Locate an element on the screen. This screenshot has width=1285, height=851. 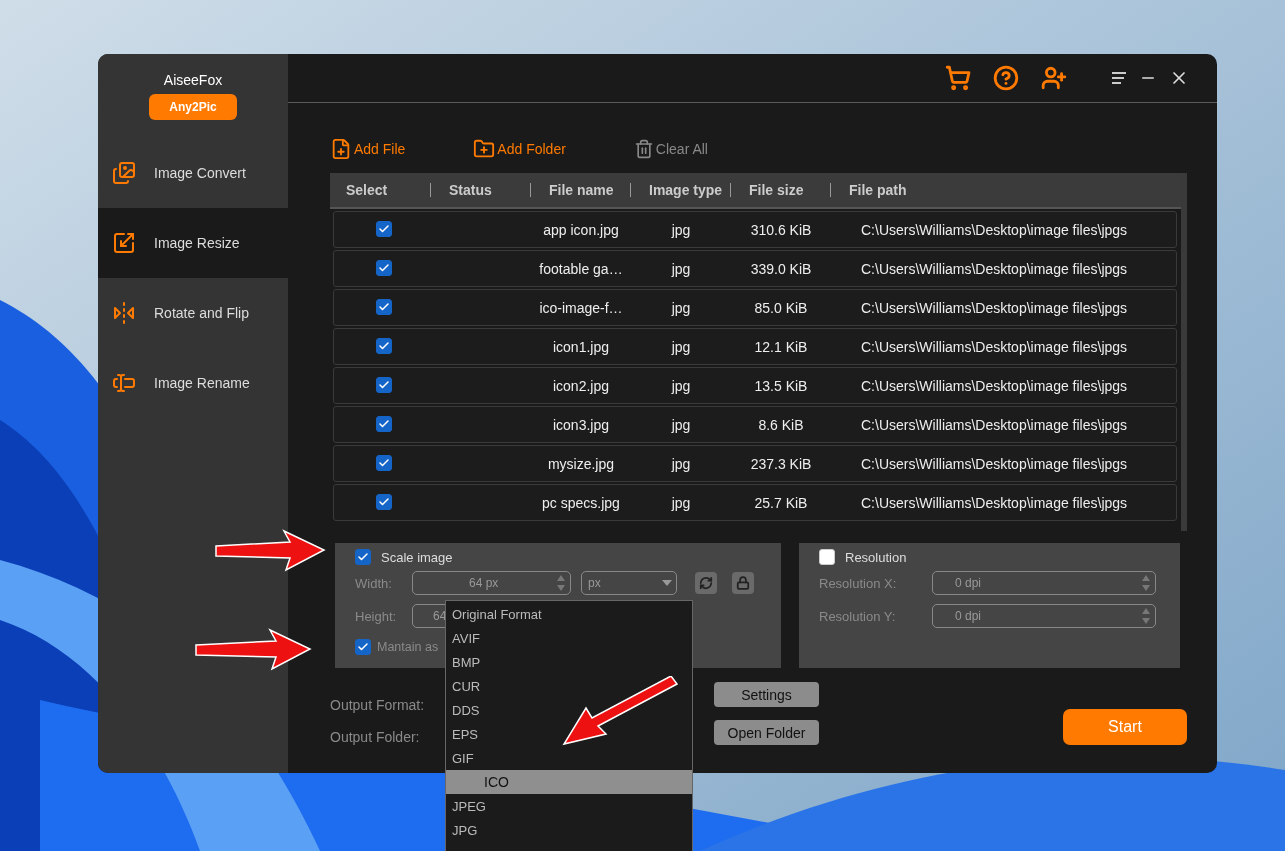
table-cell-text: app icon.jpg is located at coordinates (581, 229).